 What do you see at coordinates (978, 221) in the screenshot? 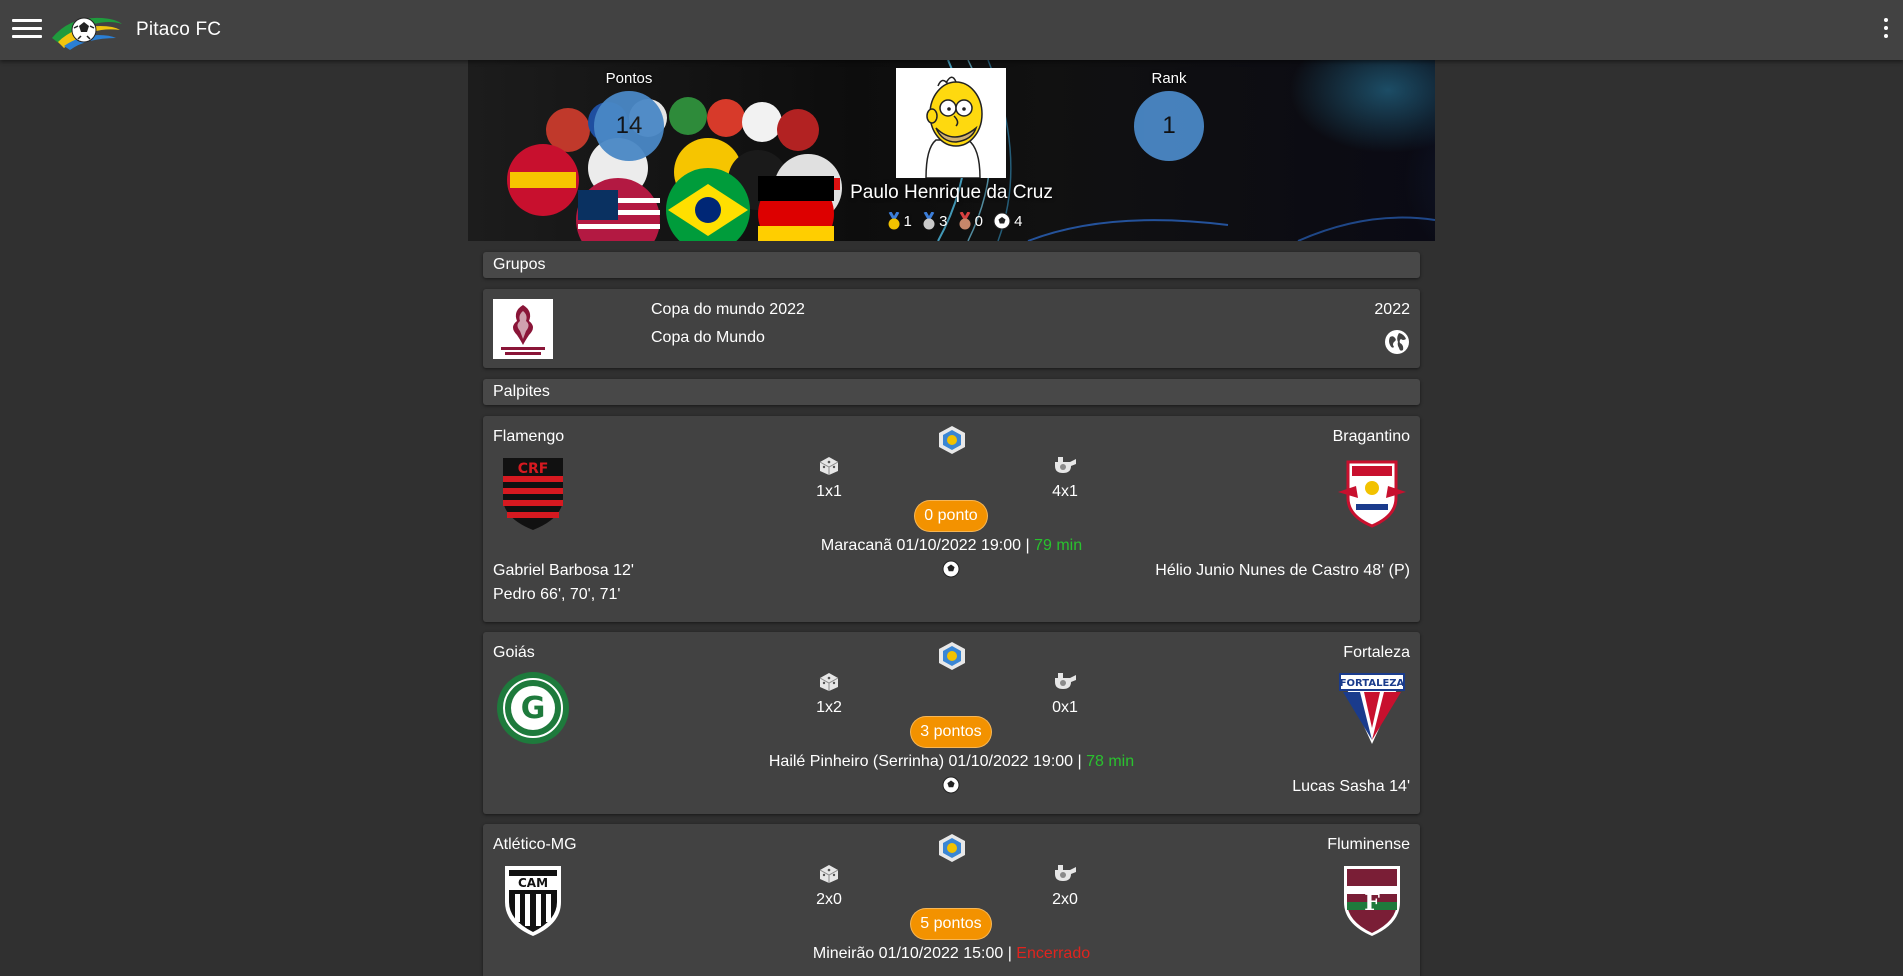
I see `bronze-medal-count: 0` at bounding box center [978, 221].